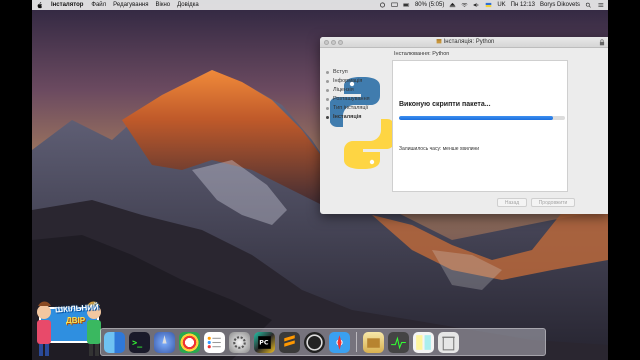  Describe the element at coordinates (76, 320) in the screenshot. I see `channel-logo-text-2: ДВІР` at that location.